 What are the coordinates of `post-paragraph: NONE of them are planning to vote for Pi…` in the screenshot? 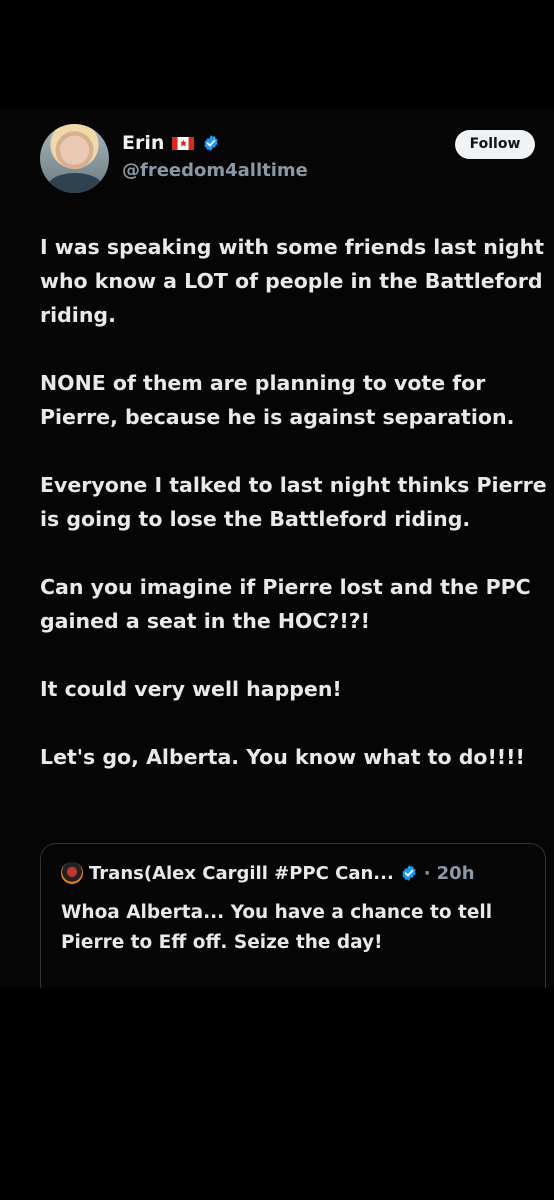 It's located at (277, 400).